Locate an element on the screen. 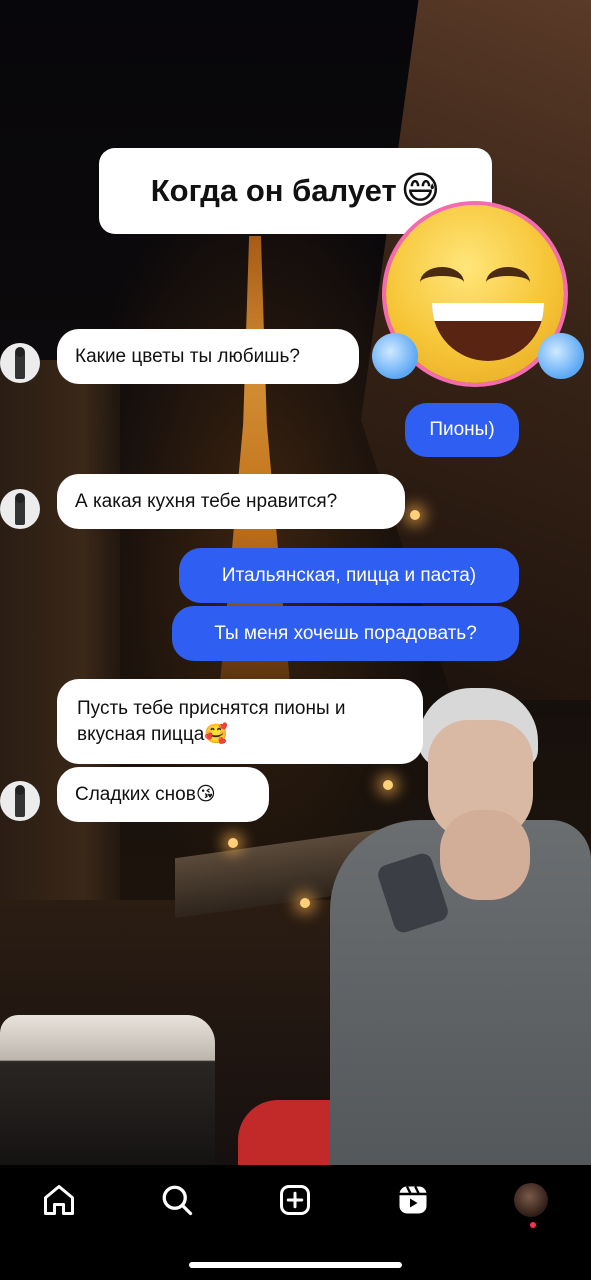 Image resolution: width=591 pixels, height=1280 pixels. message-incoming: Какие цветы ты любишь? is located at coordinates (208, 356).